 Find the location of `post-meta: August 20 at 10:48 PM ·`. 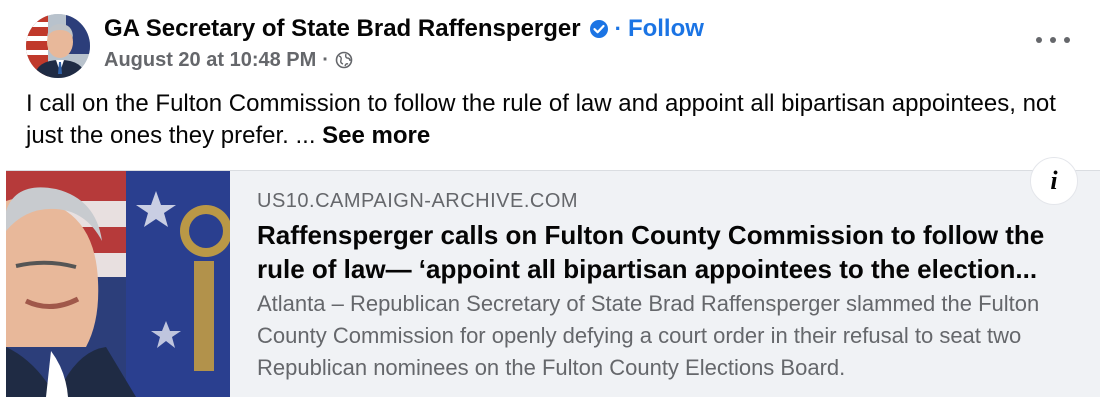

post-meta: August 20 at 10:48 PM · is located at coordinates (228, 60).